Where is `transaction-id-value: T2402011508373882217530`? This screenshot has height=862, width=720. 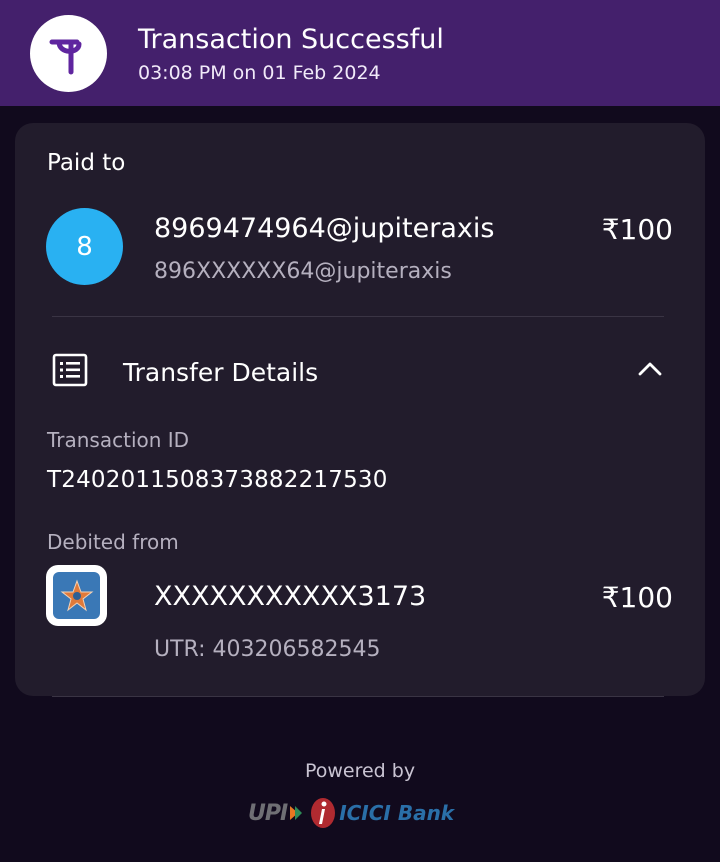 transaction-id-value: T2402011508373882217530 is located at coordinates (217, 480).